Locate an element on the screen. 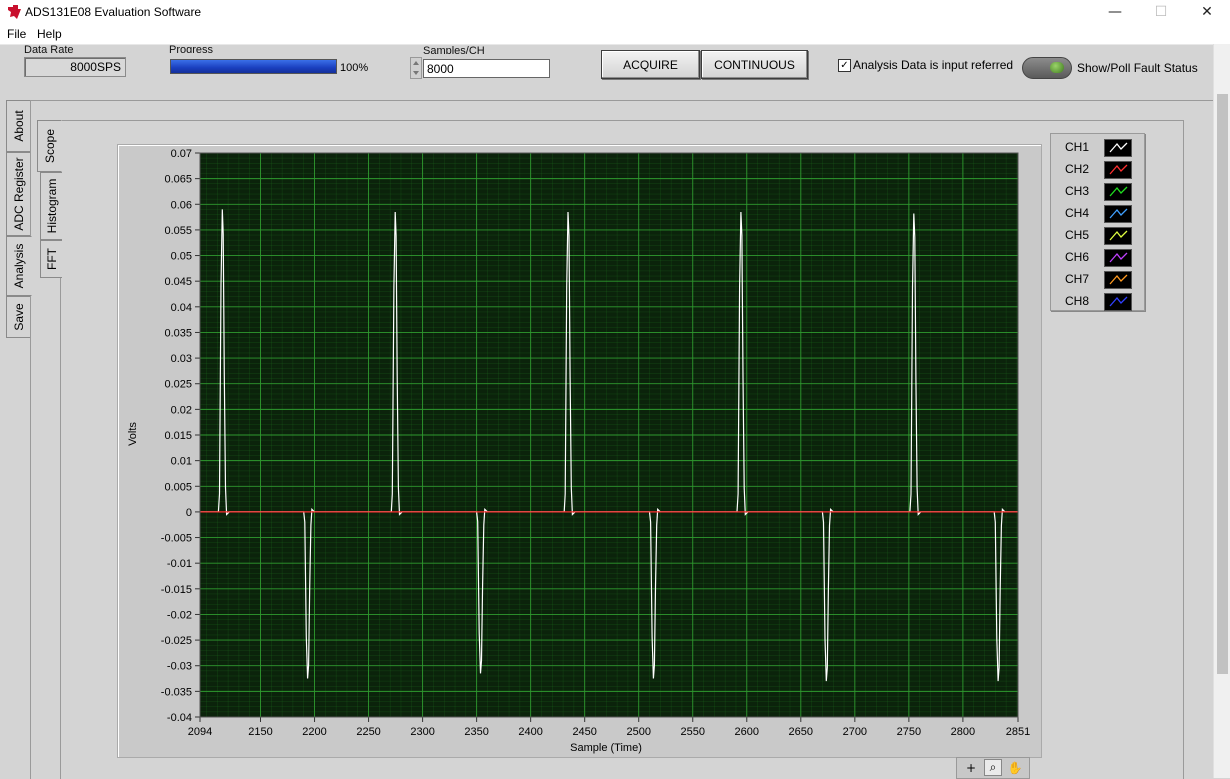  legend-item: CH6 is located at coordinates (1097, 257).